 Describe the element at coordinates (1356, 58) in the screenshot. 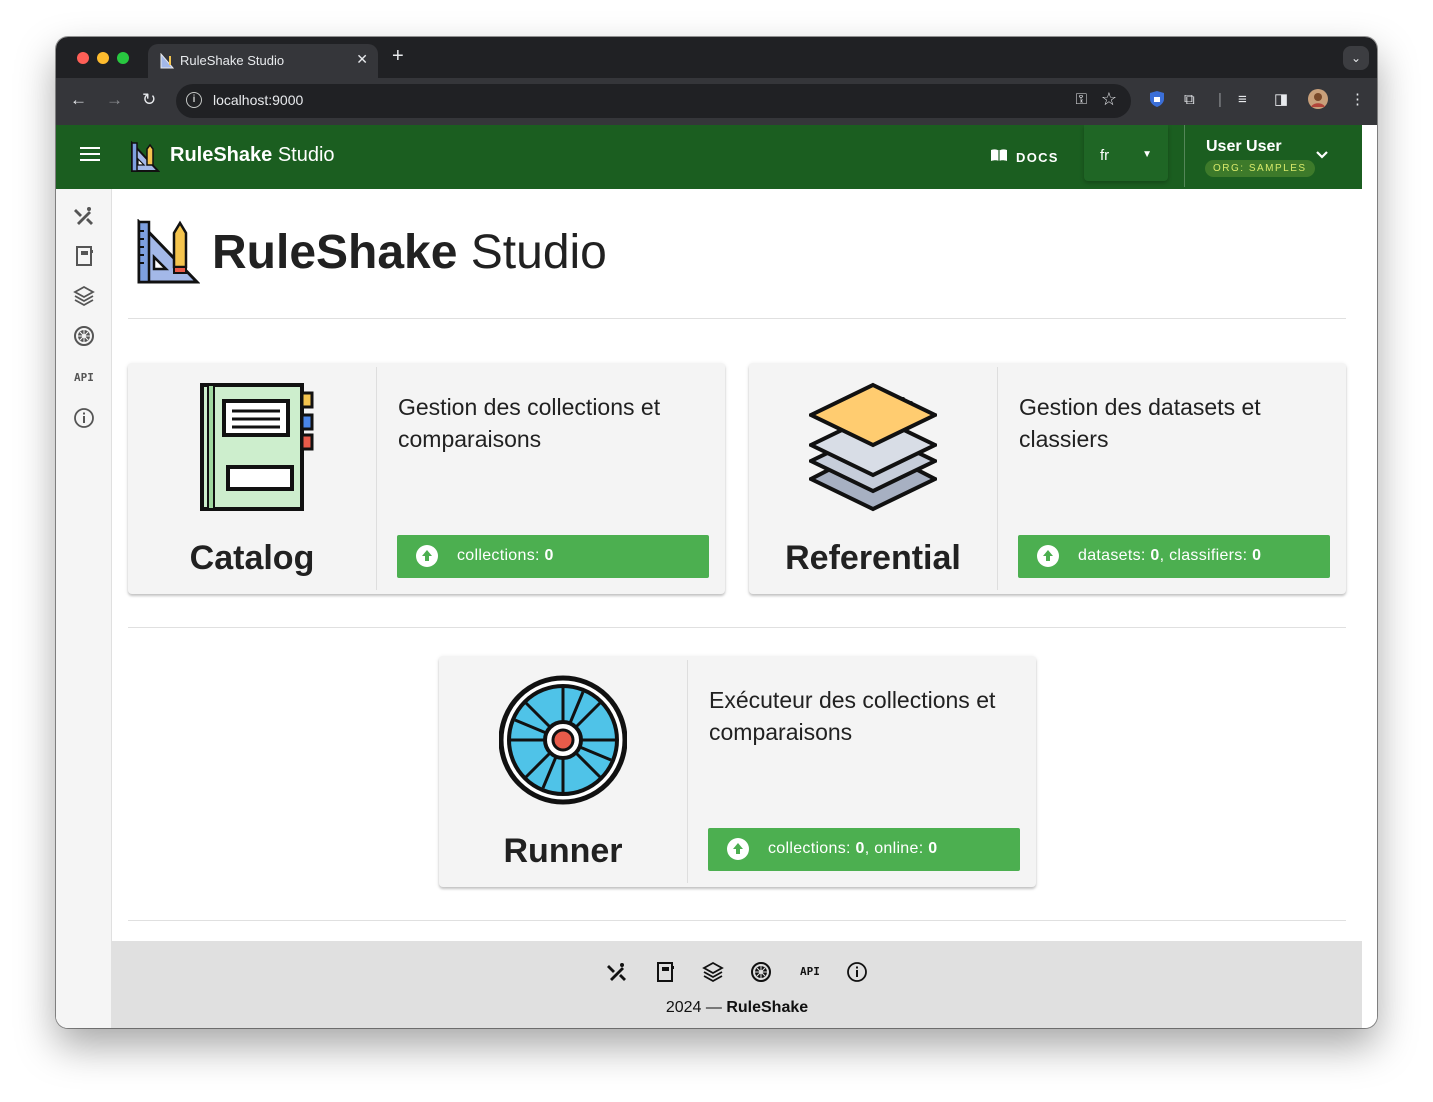

I see `tab-search-button: ⌄` at that location.